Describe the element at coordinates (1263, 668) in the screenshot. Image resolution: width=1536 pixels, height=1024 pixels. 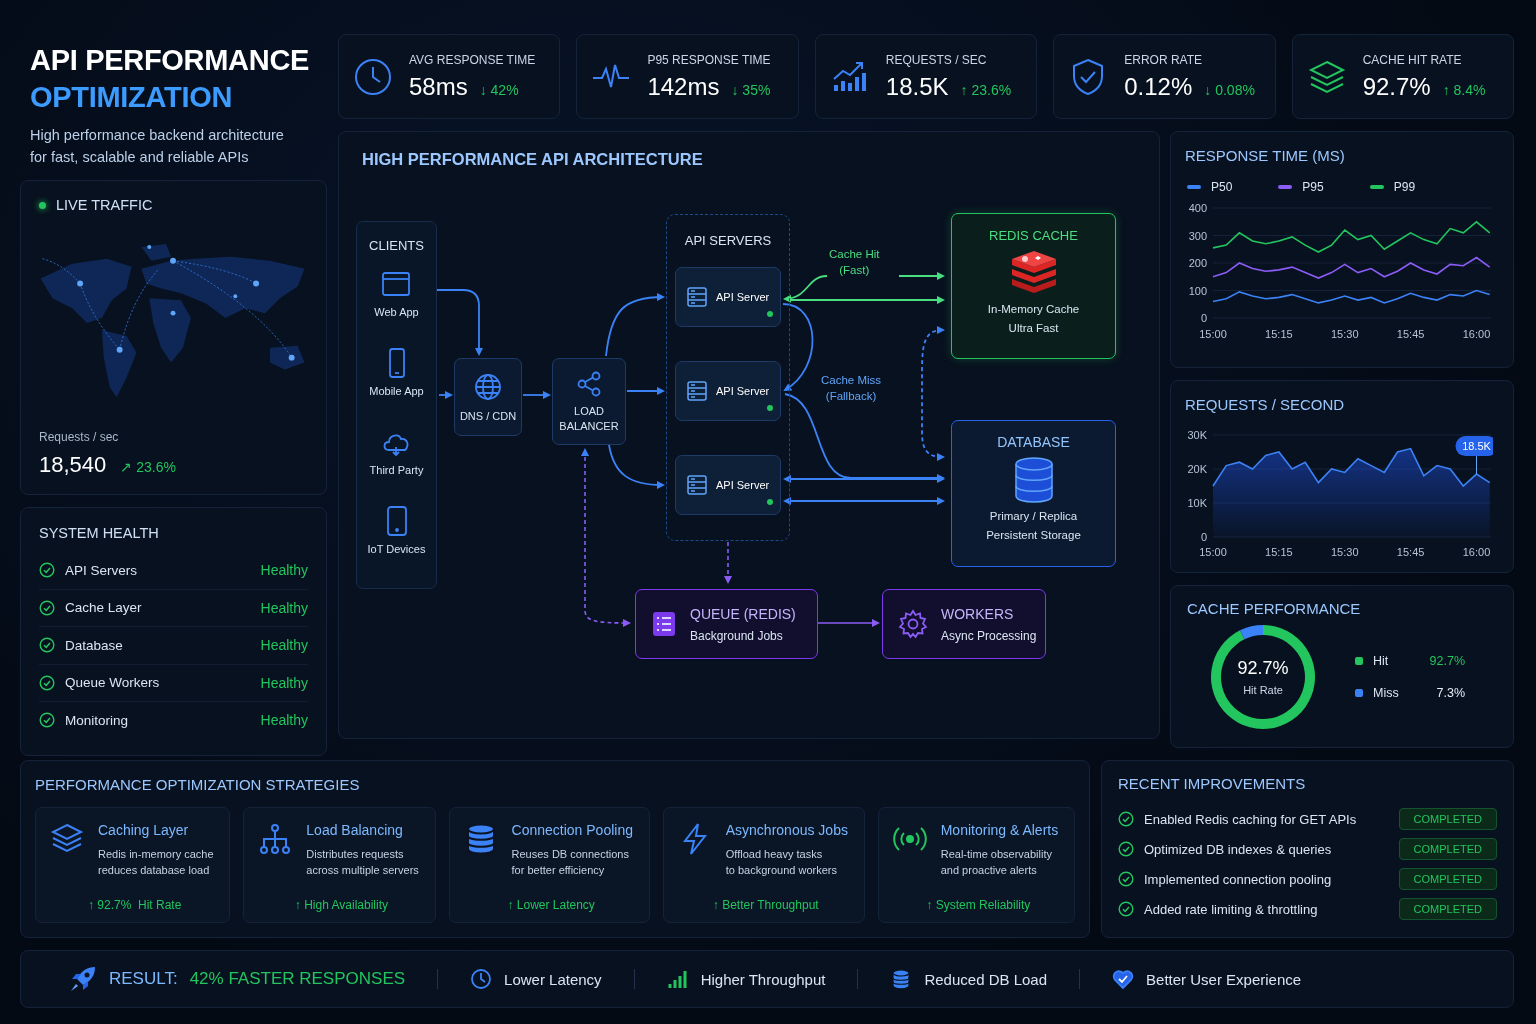
I see `donut-center-value: 92.7%` at that location.